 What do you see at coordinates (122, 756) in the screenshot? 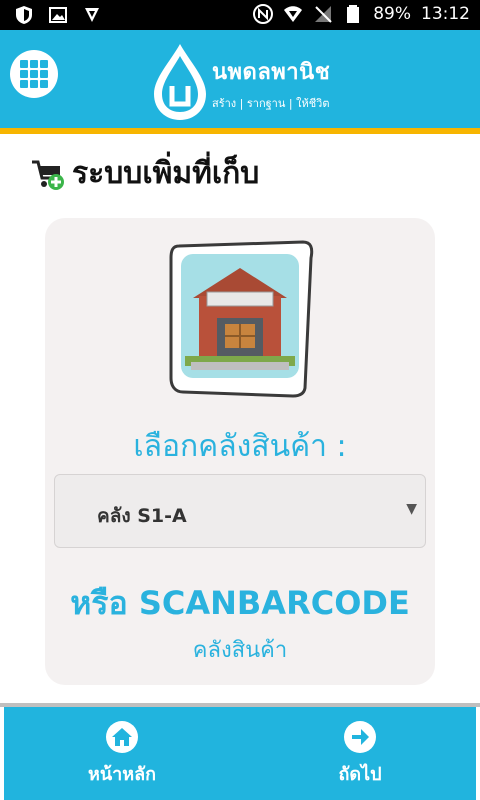
I see `home-button: หน้าหลัก` at bounding box center [122, 756].